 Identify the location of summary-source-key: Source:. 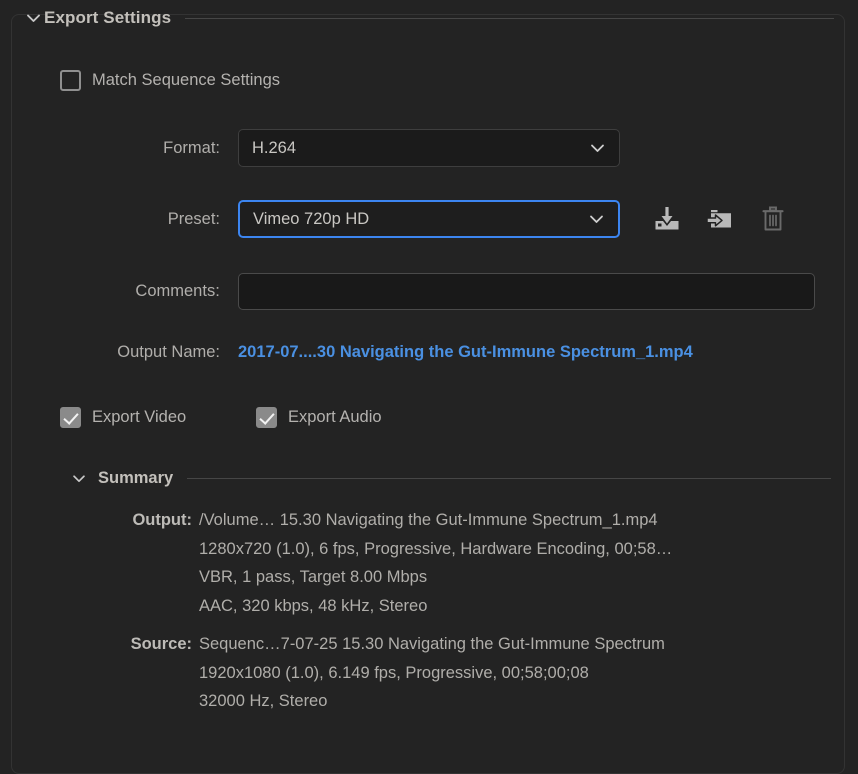
(161, 644).